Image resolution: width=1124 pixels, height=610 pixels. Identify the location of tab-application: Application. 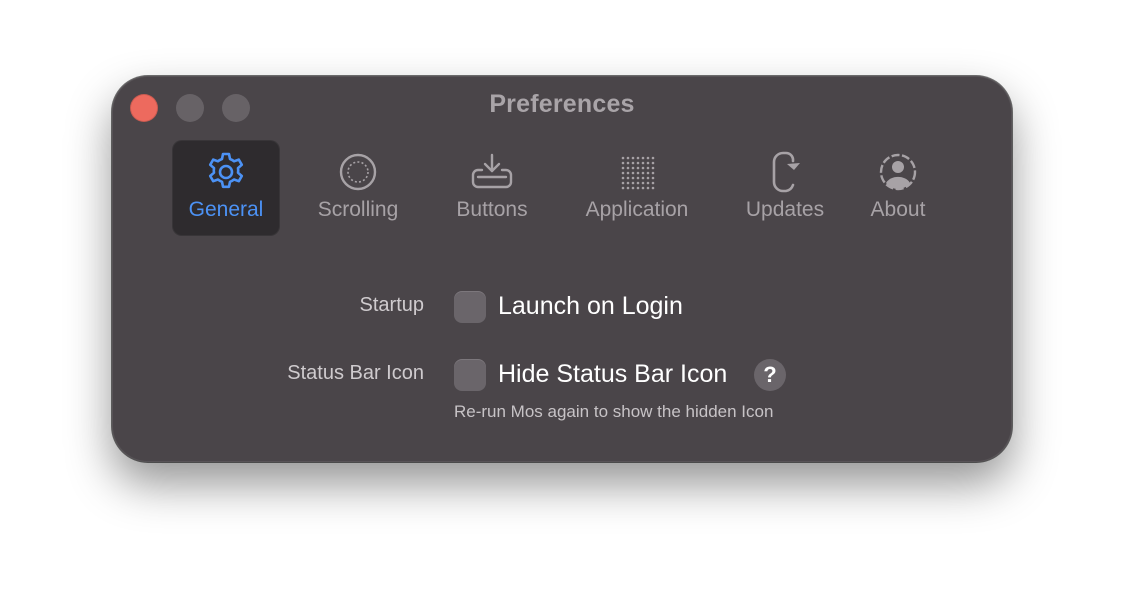
(637, 188).